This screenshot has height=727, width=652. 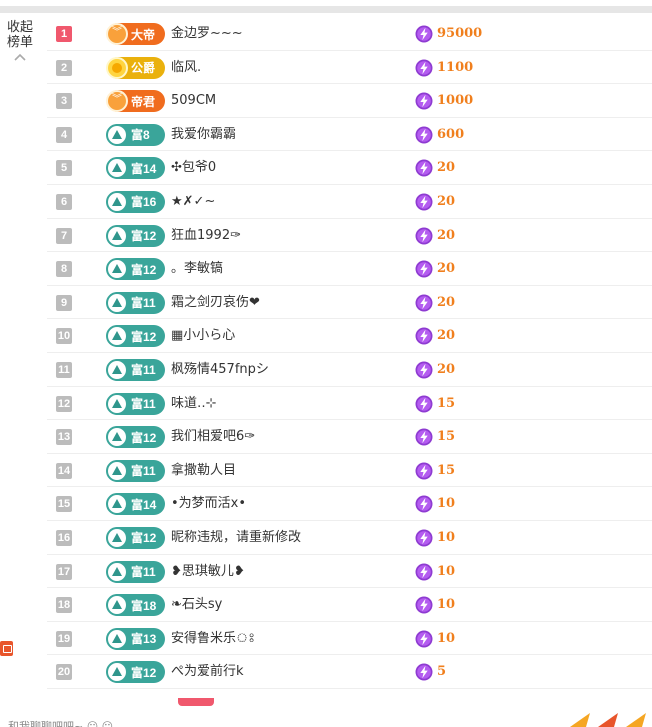 What do you see at coordinates (349, 471) in the screenshot?
I see `leaderboard-row: 14 富11 拿撒勒人目 15` at bounding box center [349, 471].